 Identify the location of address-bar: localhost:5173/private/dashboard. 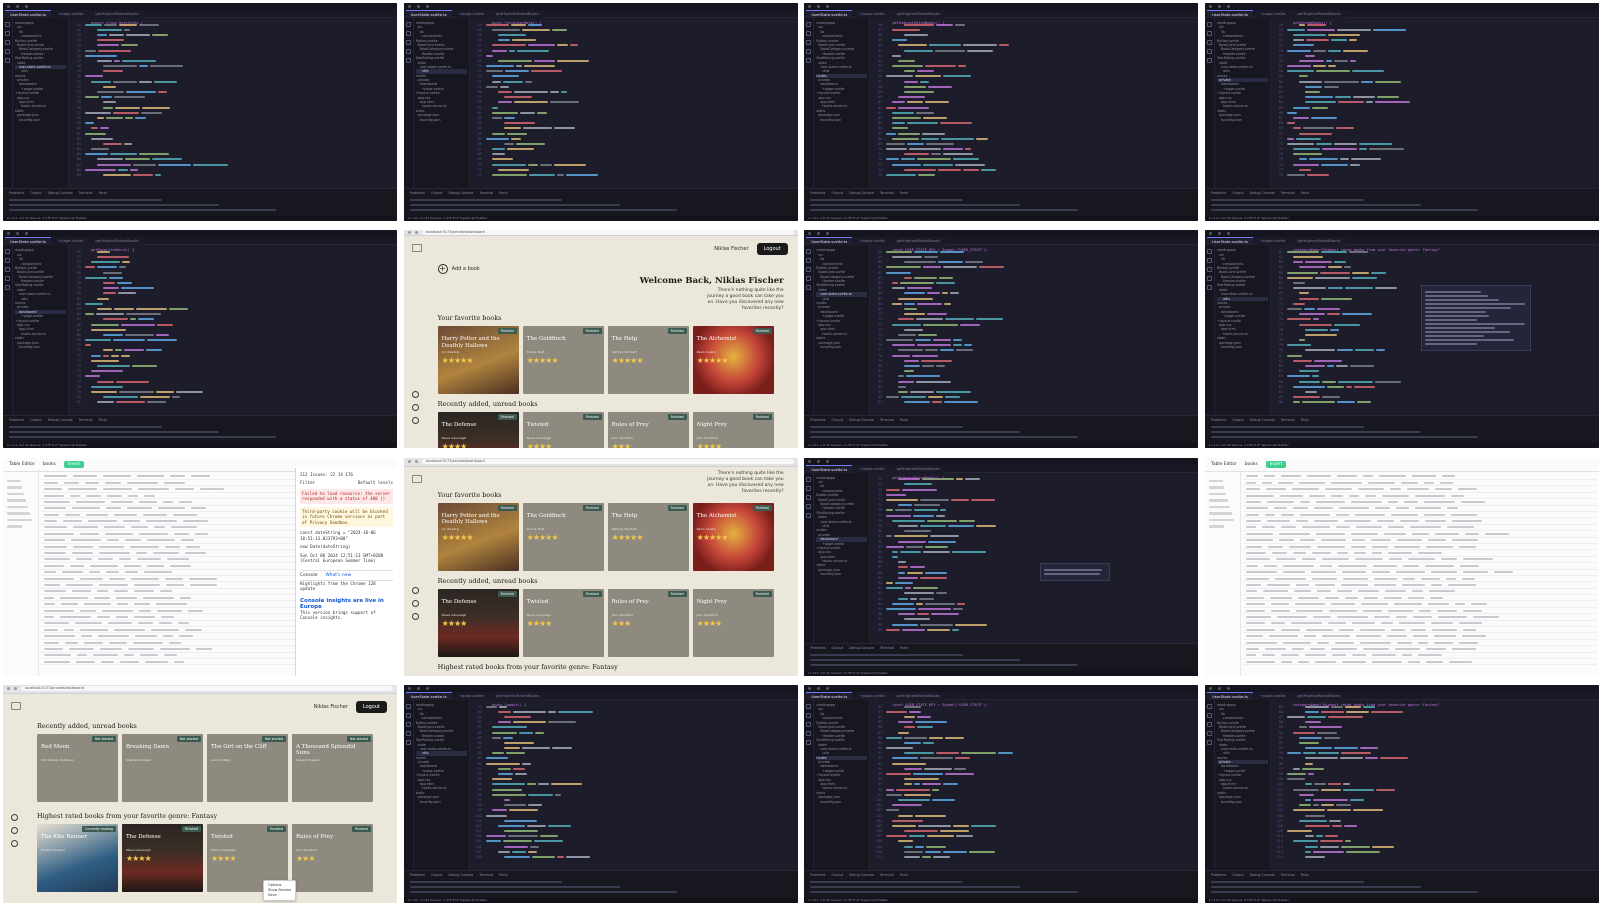
(207, 689).